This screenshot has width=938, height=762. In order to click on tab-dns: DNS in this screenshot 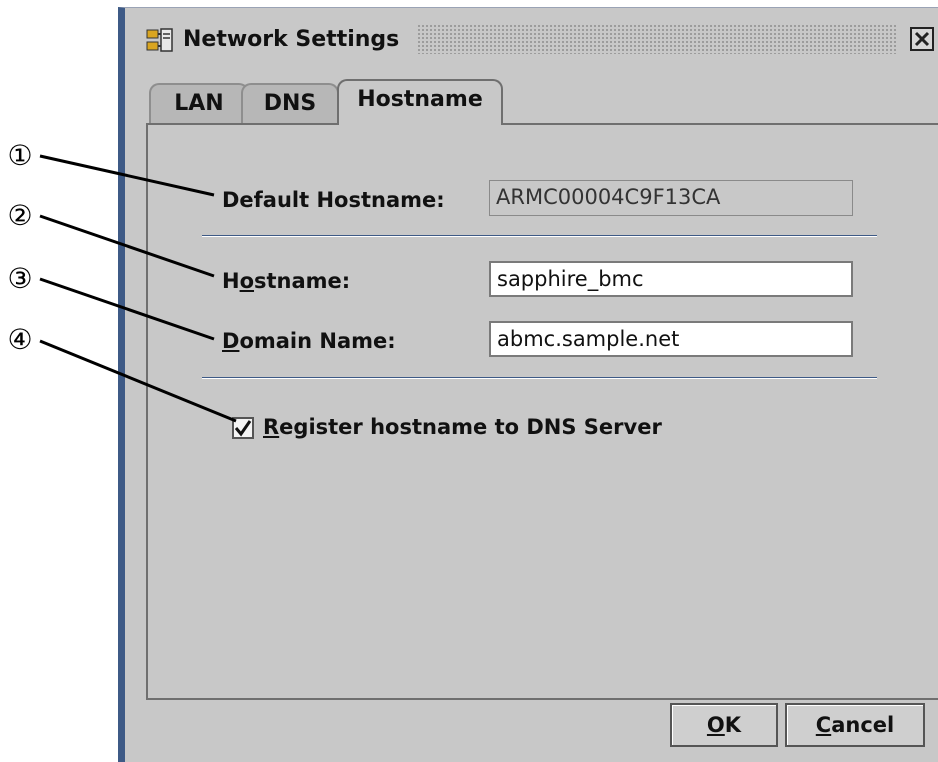, I will do `click(290, 104)`.